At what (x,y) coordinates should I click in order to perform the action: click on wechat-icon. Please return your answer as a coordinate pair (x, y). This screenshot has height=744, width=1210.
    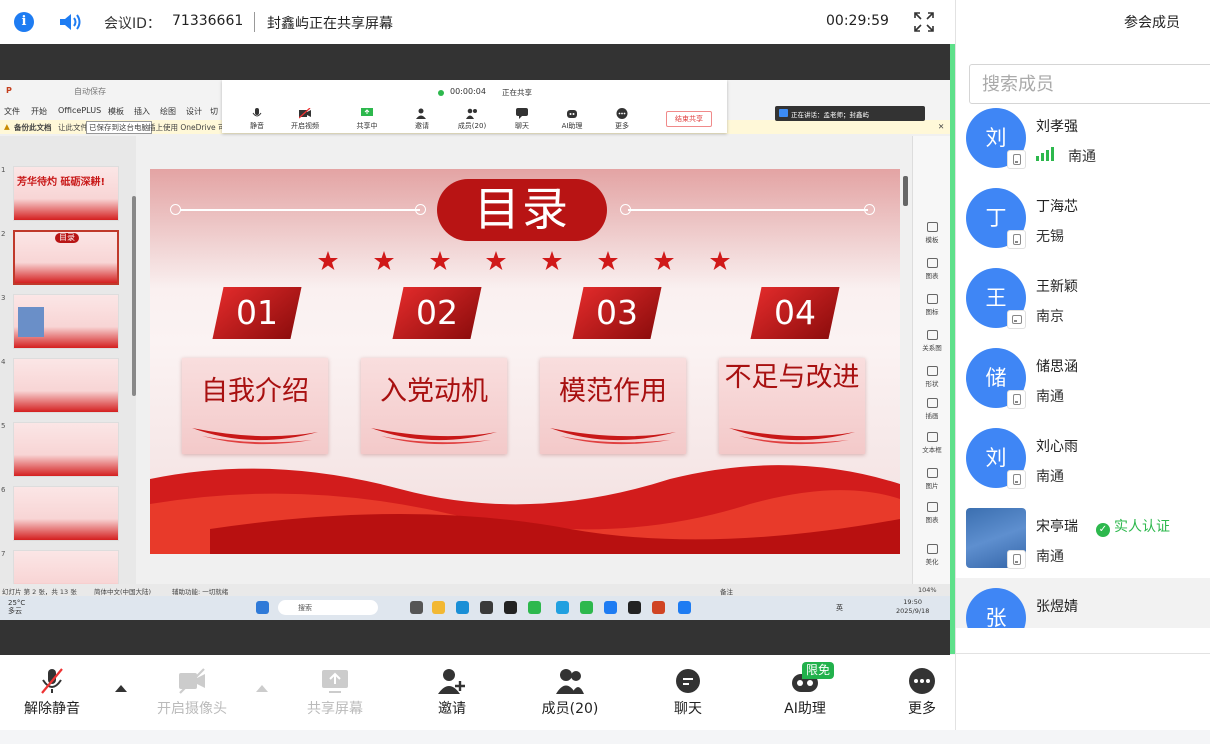
    Looking at the image, I should click on (534, 607).